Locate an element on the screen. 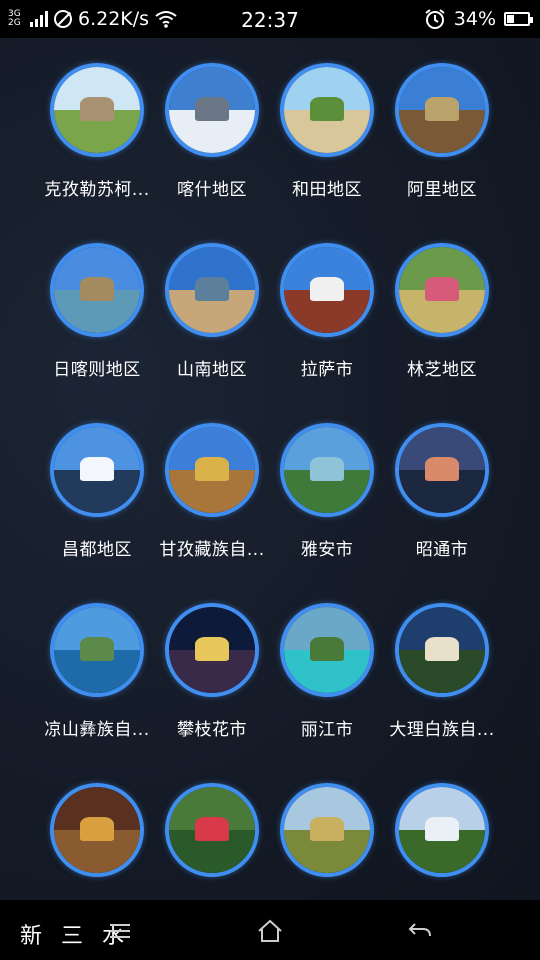 Image resolution: width=540 pixels, height=960 pixels. region-item: 喀什地区 is located at coordinates (212, 148).